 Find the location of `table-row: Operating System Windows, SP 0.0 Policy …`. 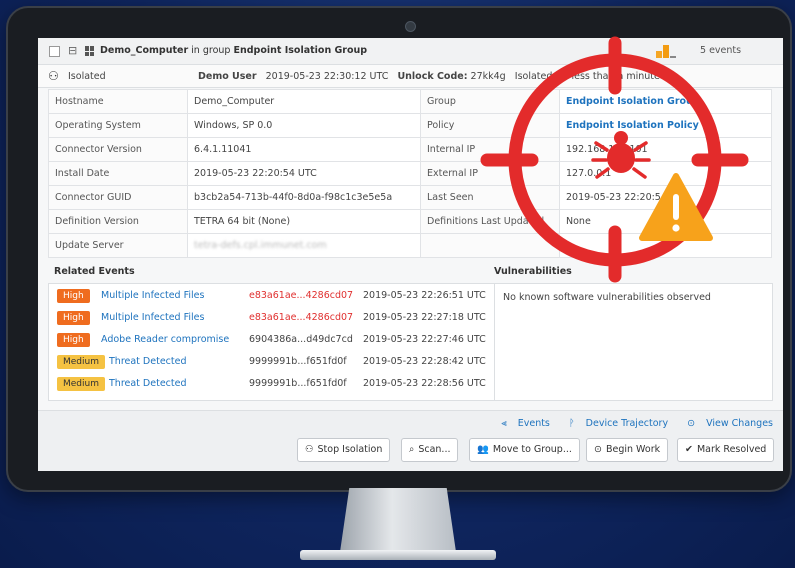

table-row: Operating System Windows, SP 0.0 Policy … is located at coordinates (410, 125).